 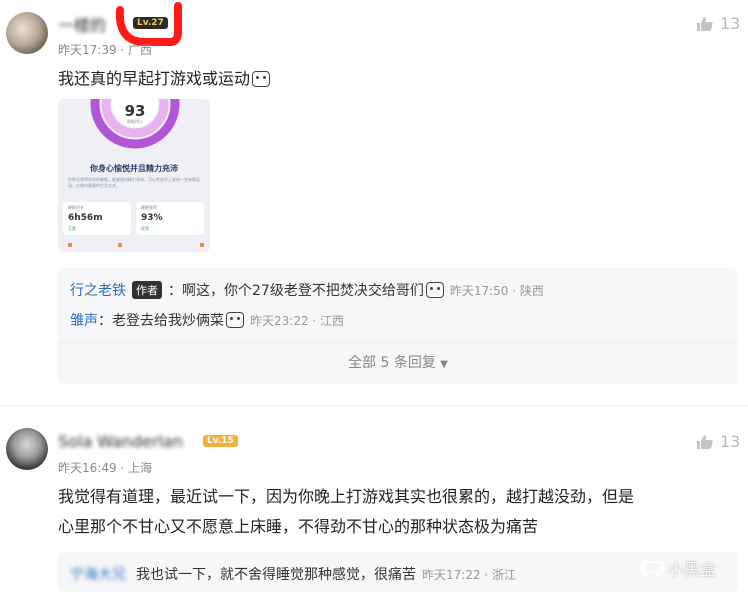 What do you see at coordinates (296, 291) in the screenshot?
I see `reply-text: ：啊这，你个27级老登不把焚决交给哥们` at bounding box center [296, 291].